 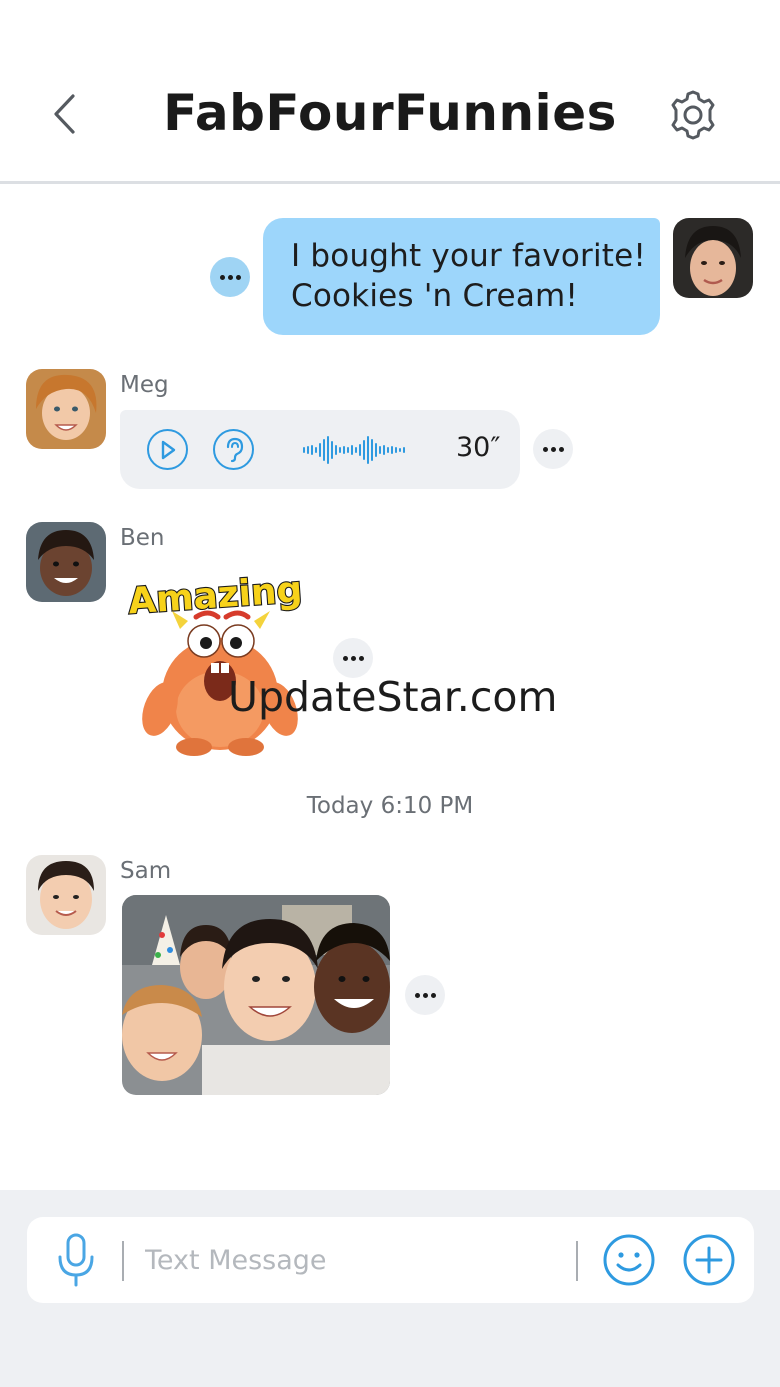 I want to click on ear-icon, so click(x=234, y=449).